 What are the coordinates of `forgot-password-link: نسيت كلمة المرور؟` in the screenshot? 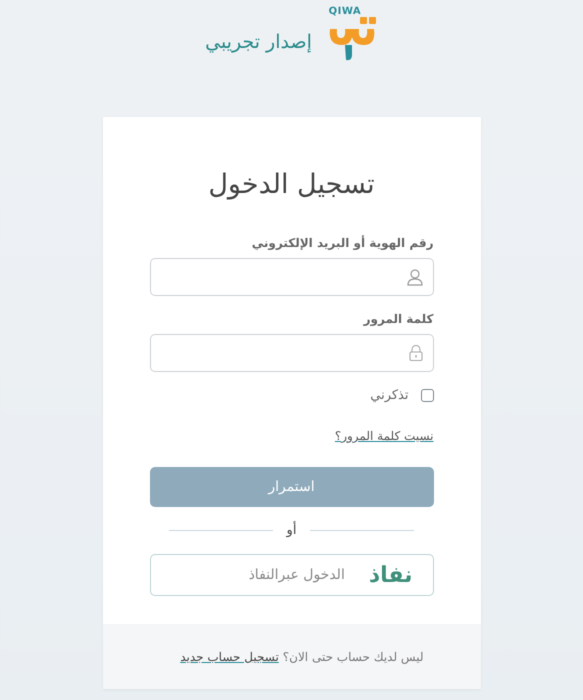 It's located at (384, 436).